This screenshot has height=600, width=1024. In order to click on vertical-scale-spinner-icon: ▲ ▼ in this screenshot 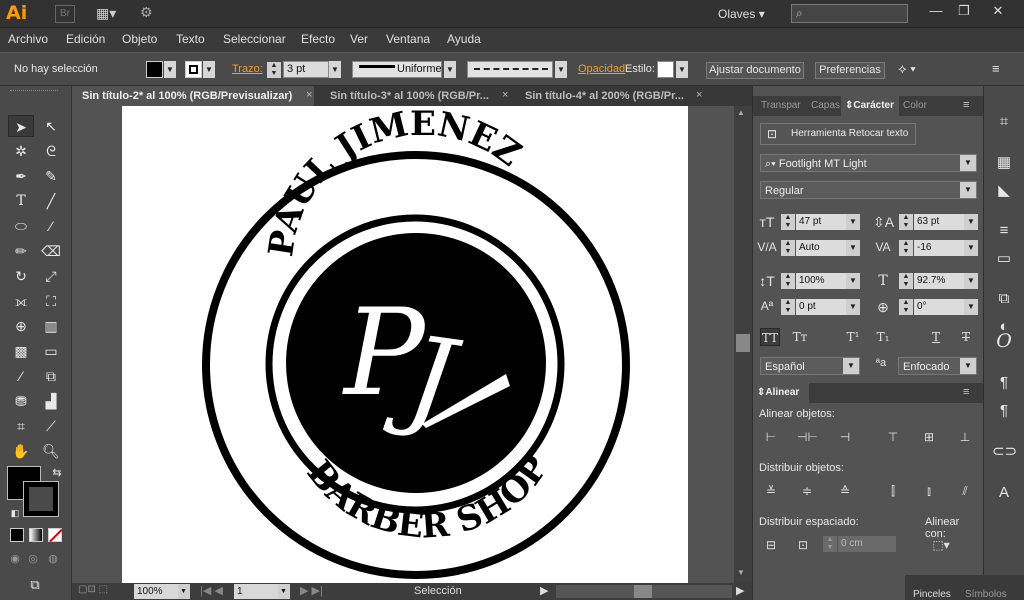, I will do `click(788, 281)`.